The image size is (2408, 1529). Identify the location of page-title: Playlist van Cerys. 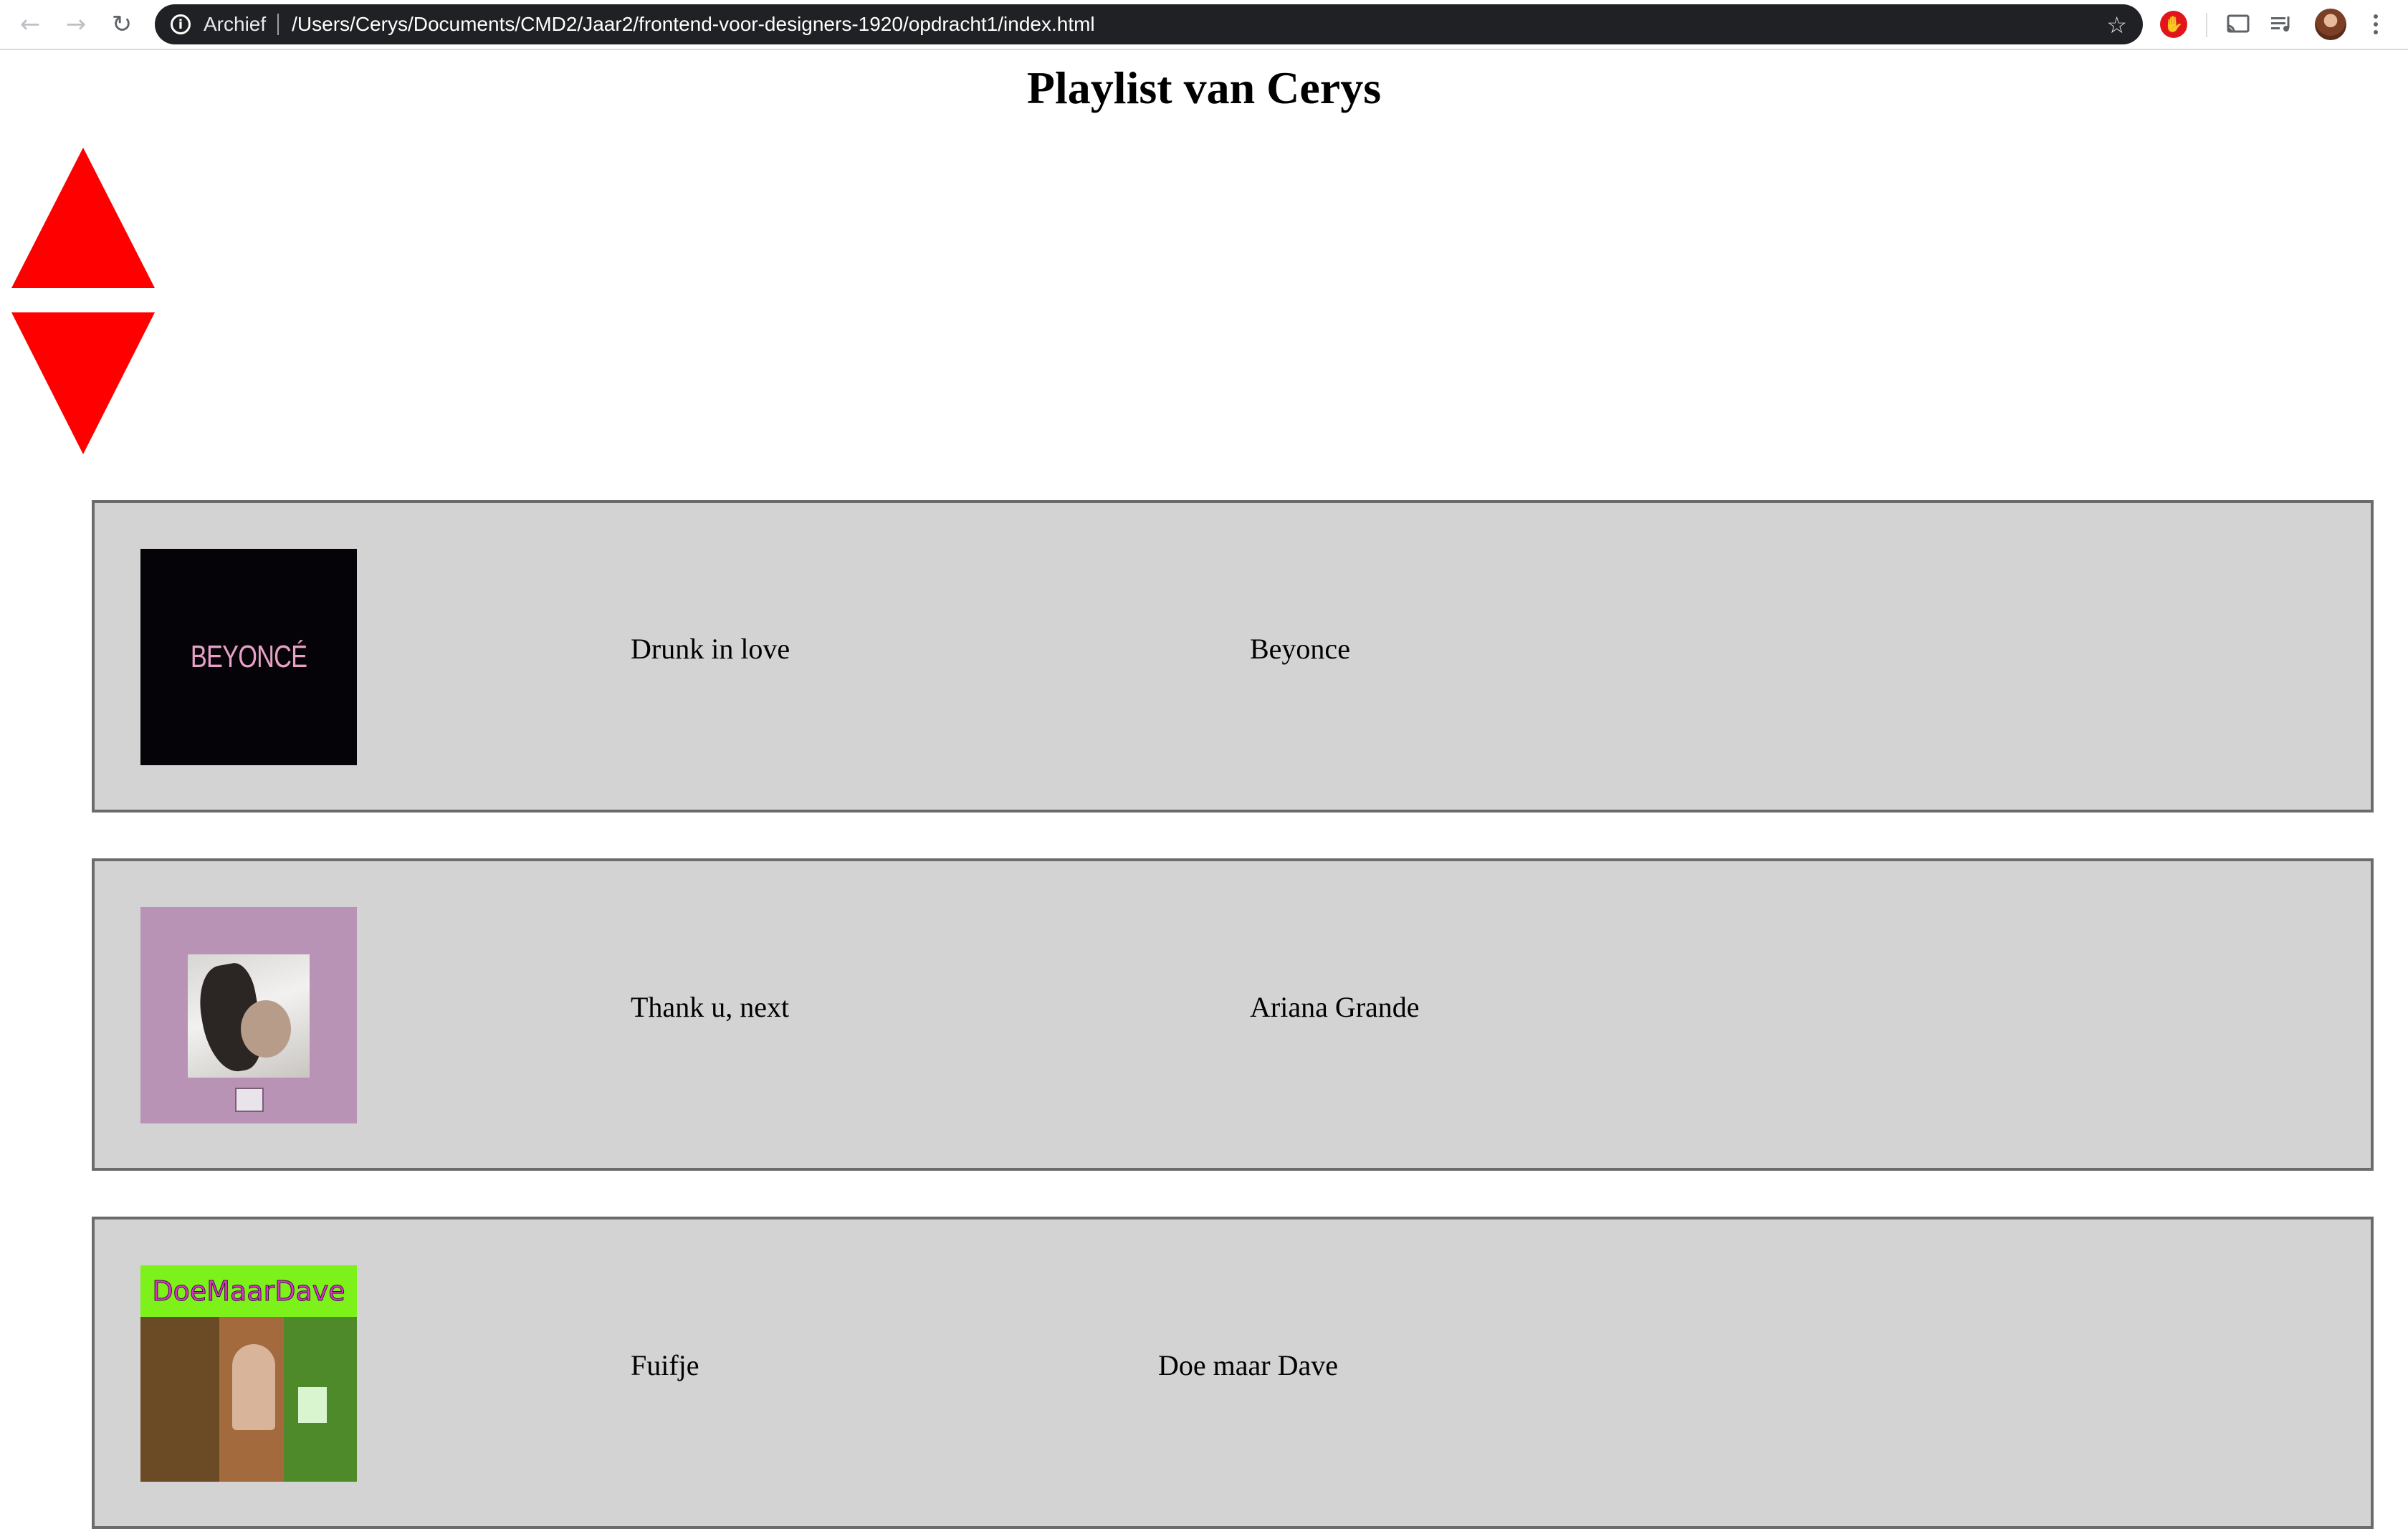
(1204, 87).